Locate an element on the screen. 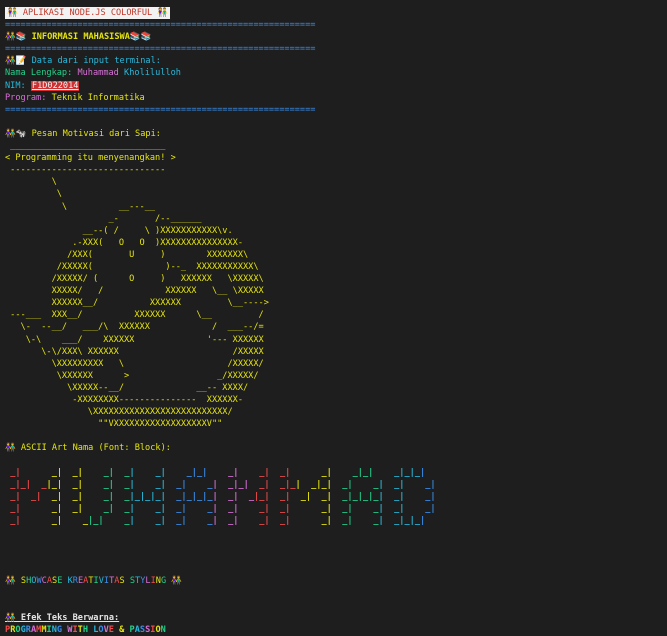 Image resolution: width=667 pixels, height=636 pixels. cow-line: /XXX( U ) XXXXXXX\ is located at coordinates (127, 254).